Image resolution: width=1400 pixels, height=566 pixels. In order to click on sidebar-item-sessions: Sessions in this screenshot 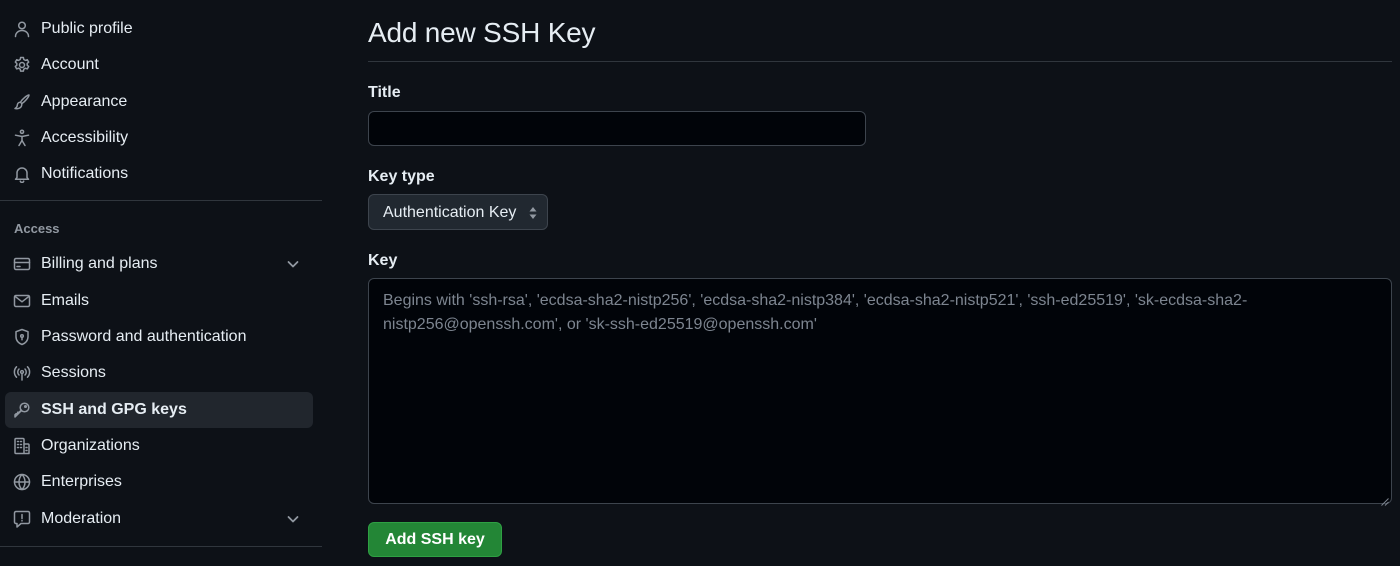, I will do `click(159, 373)`.